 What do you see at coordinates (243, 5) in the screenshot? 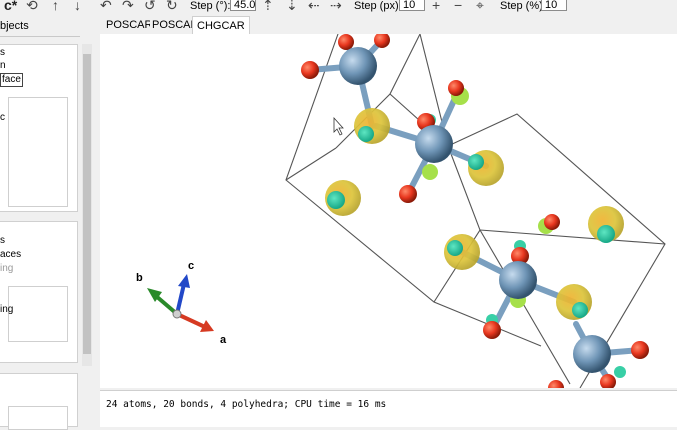
I see `step-deg-input: 45.0` at bounding box center [243, 5].